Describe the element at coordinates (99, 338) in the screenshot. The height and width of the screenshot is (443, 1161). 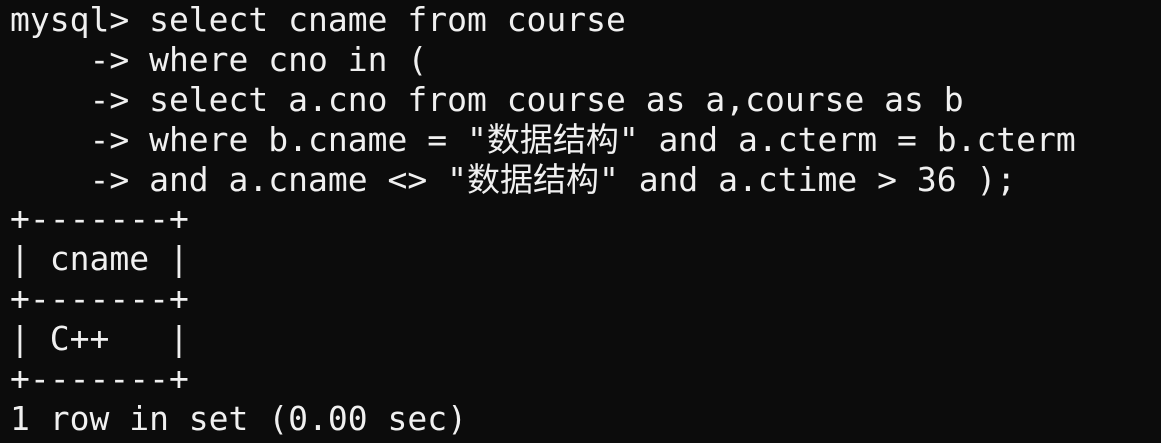
I see `result-table-row: | C++ |` at that location.